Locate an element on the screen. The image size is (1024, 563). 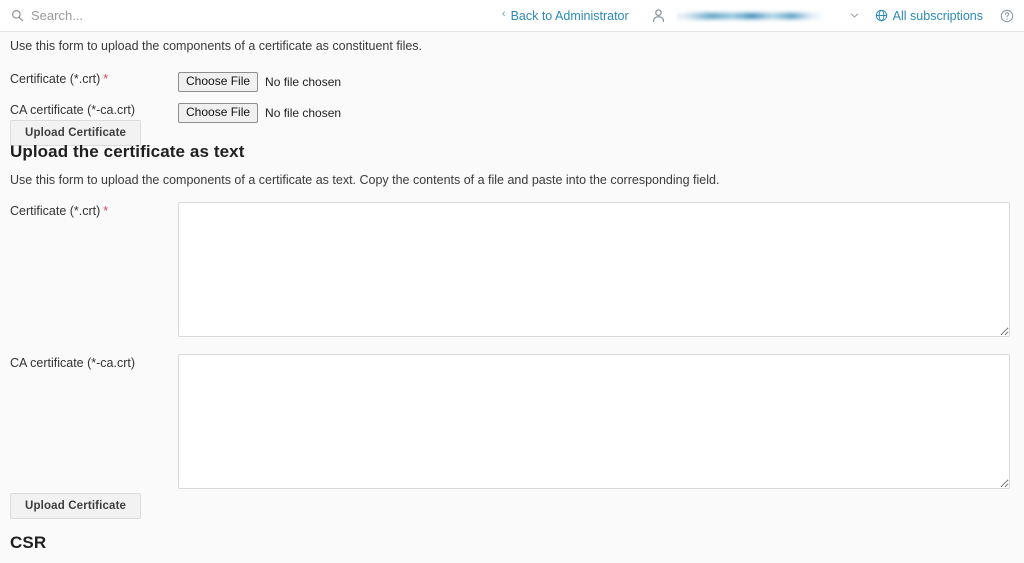
person-icon is located at coordinates (654, 15).